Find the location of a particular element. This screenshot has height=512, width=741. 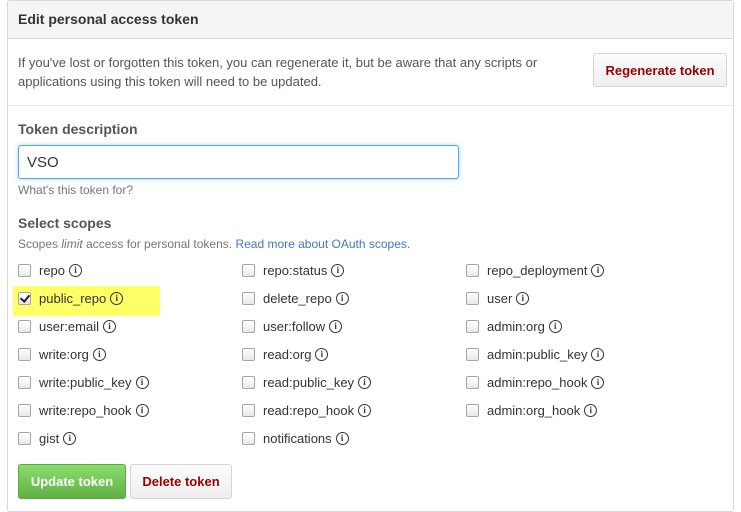

scope-label: user:follow is located at coordinates (294, 326).